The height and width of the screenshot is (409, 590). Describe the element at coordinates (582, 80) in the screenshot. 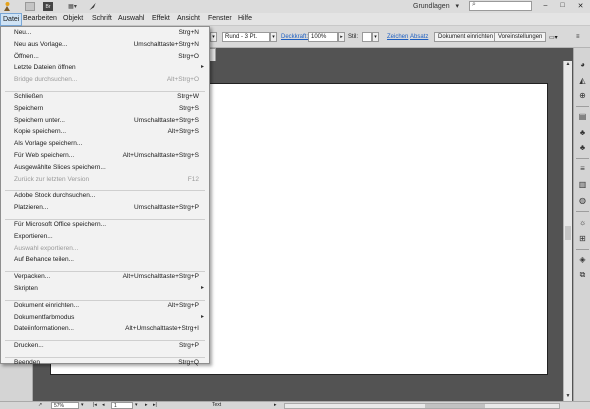

I see `color-guide-icon: ◭` at that location.